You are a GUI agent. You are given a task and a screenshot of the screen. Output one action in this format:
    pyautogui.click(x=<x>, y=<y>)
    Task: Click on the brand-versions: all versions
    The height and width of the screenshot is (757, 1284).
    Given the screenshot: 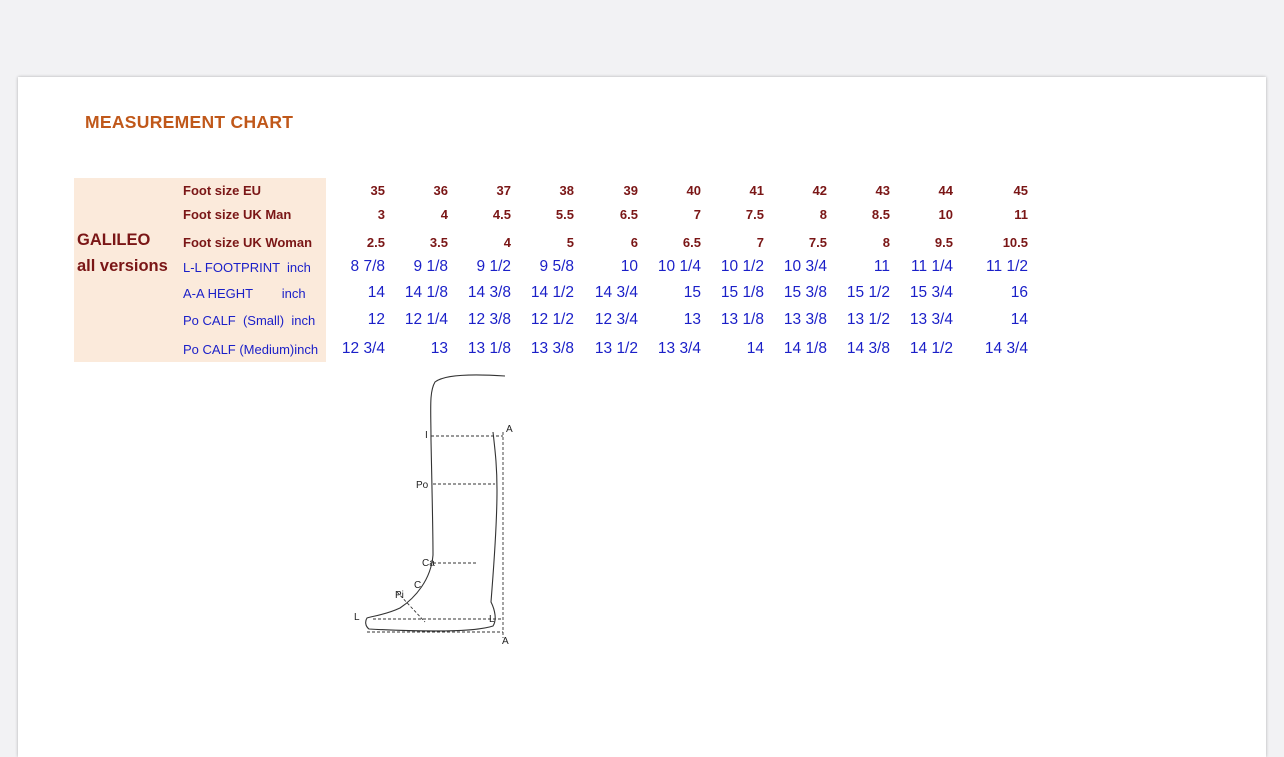 What is the action you would take?
    pyautogui.click(x=122, y=266)
    